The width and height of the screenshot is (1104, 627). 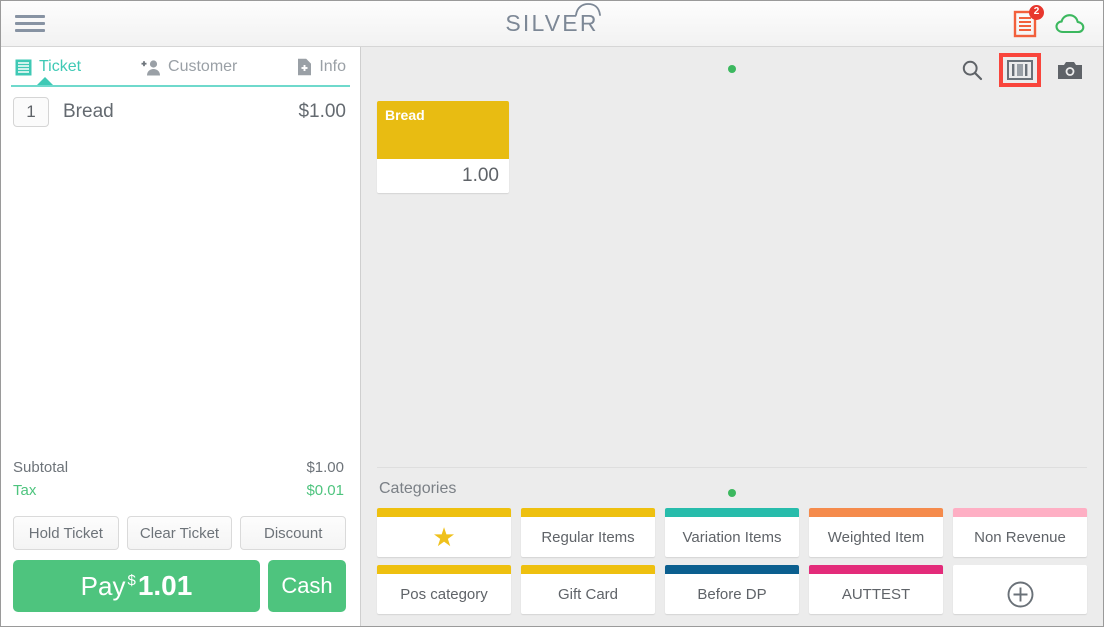 I want to click on cloud-icon, so click(x=1070, y=24).